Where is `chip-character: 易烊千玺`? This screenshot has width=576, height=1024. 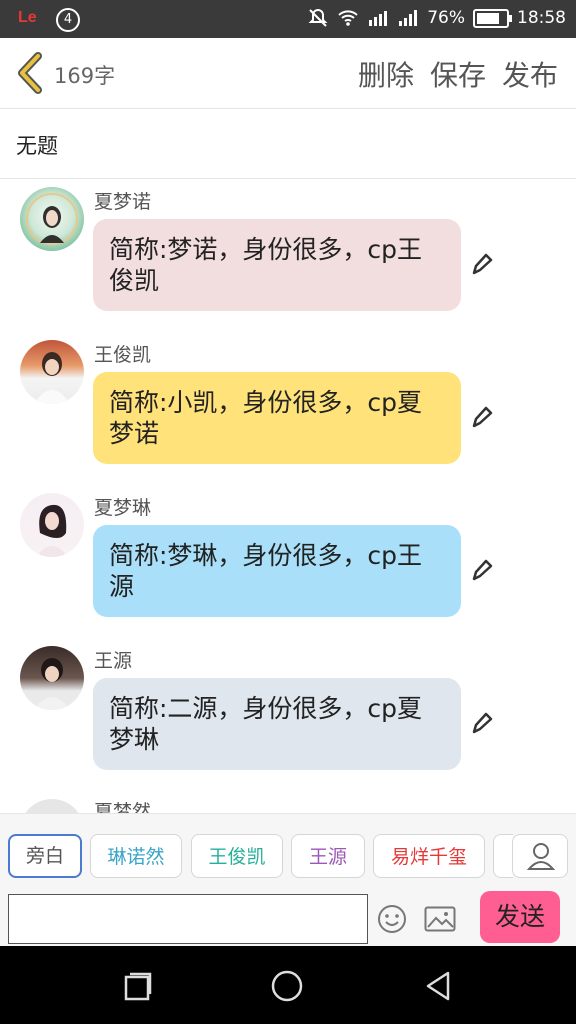 chip-character: 易烊千玺 is located at coordinates (429, 856).